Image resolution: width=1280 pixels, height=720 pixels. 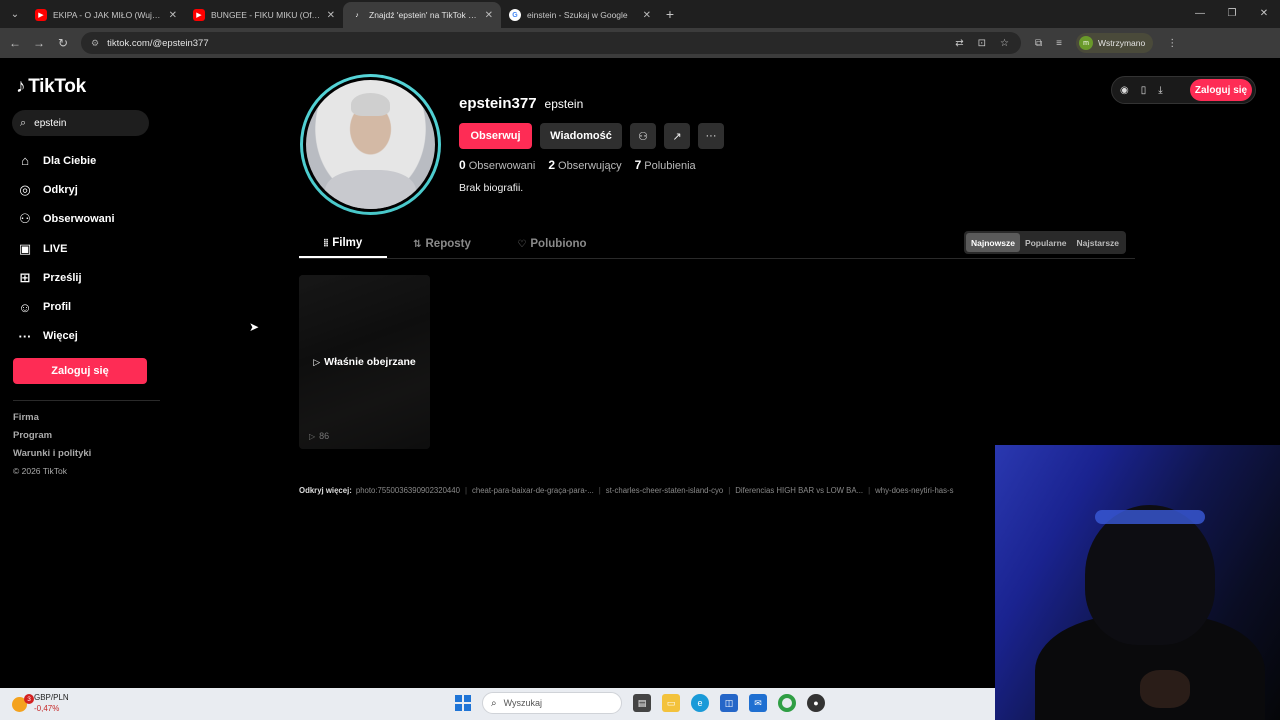 I want to click on sidebar-item-for-you: ⌂ Dla Ciebie, so click(x=65, y=160).